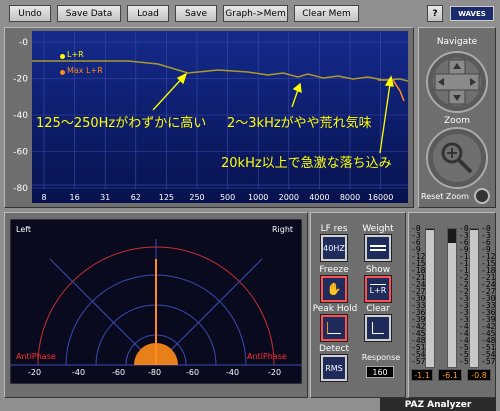 The height and width of the screenshot is (411, 500). Describe the element at coordinates (457, 158) in the screenshot. I see `zoom-pad` at that location.